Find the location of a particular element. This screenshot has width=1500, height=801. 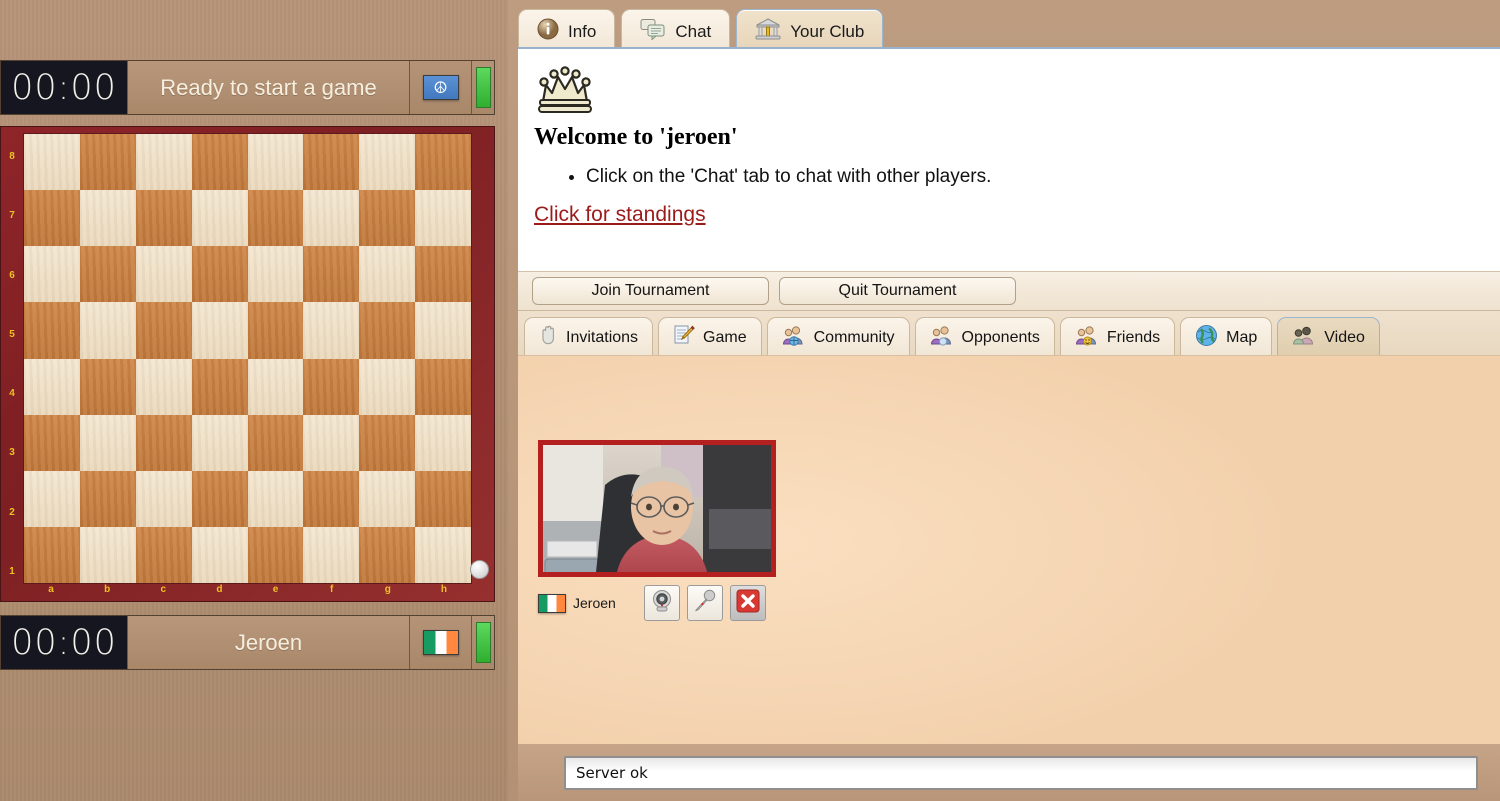

webcam-video-feed is located at coordinates (657, 508).